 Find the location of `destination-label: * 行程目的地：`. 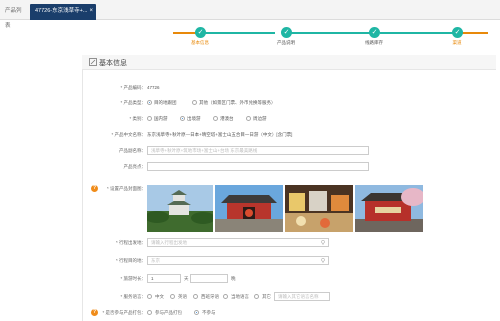

destination-label: * 行程目的地： is located at coordinates (130, 260).